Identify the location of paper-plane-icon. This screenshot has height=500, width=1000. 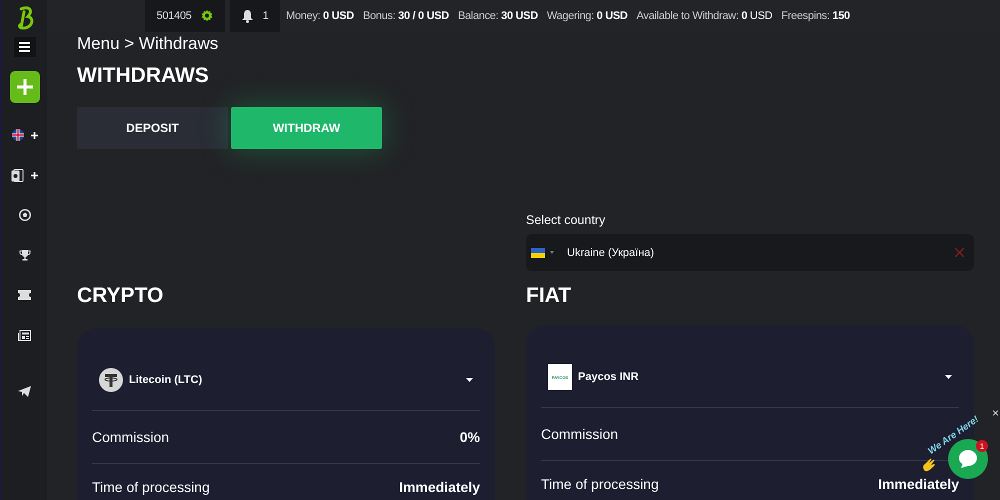
(24, 391).